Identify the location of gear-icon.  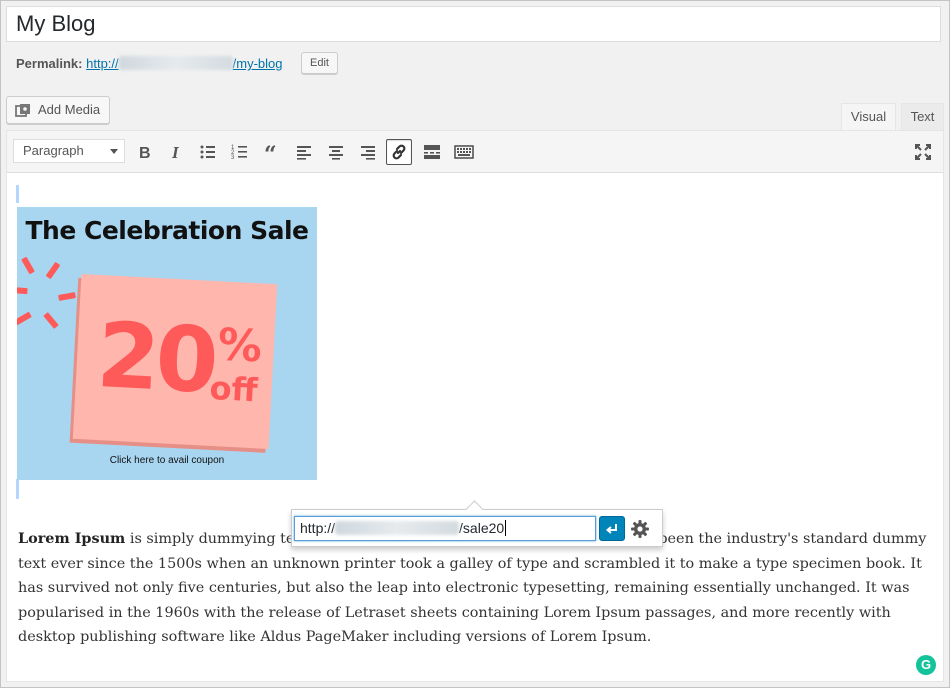
(640, 529).